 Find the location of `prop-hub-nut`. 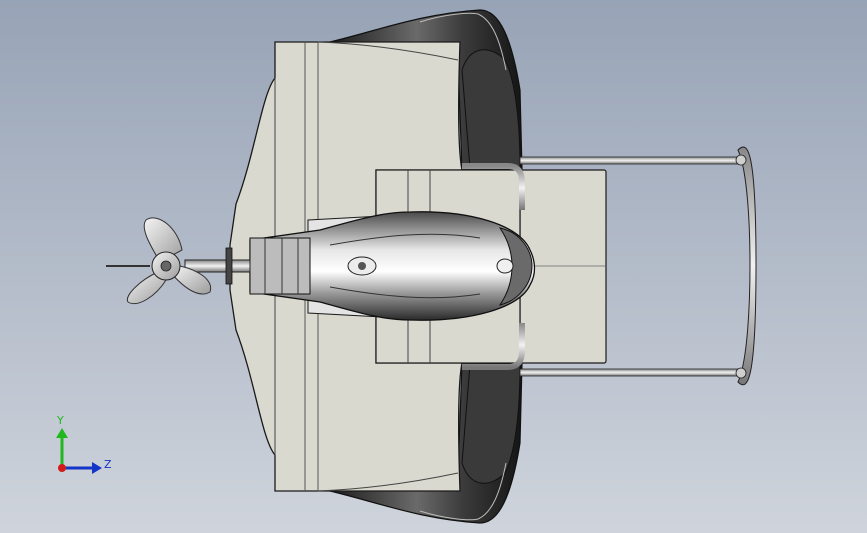

prop-hub-nut is located at coordinates (166, 266).